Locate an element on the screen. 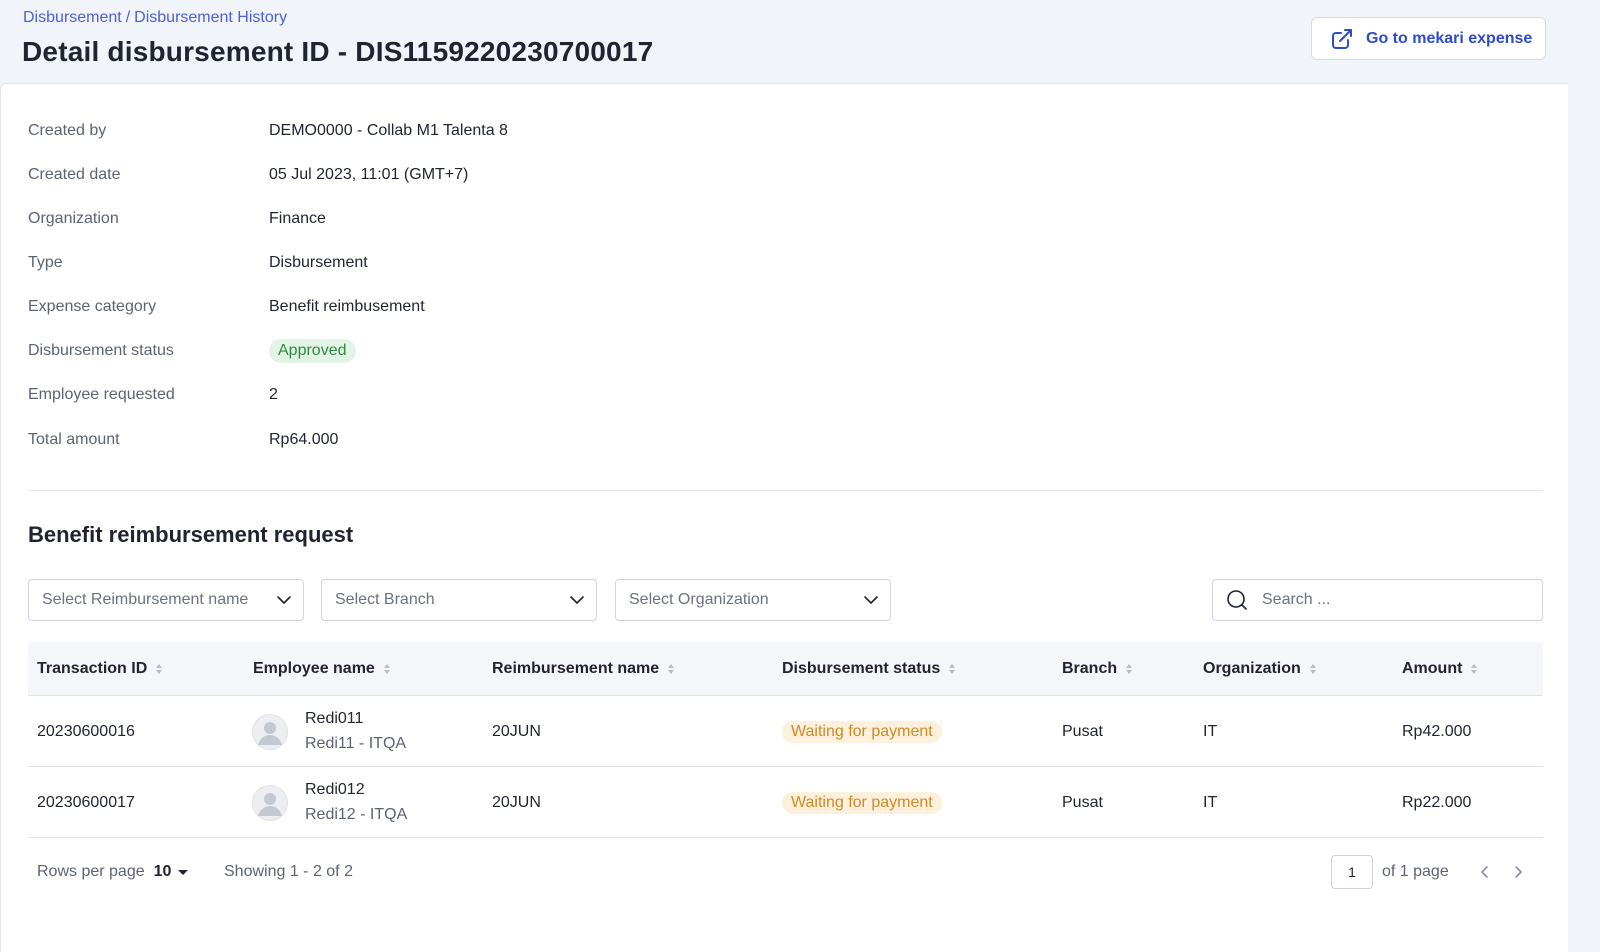  detail-label: Total amount is located at coordinates (74, 439).